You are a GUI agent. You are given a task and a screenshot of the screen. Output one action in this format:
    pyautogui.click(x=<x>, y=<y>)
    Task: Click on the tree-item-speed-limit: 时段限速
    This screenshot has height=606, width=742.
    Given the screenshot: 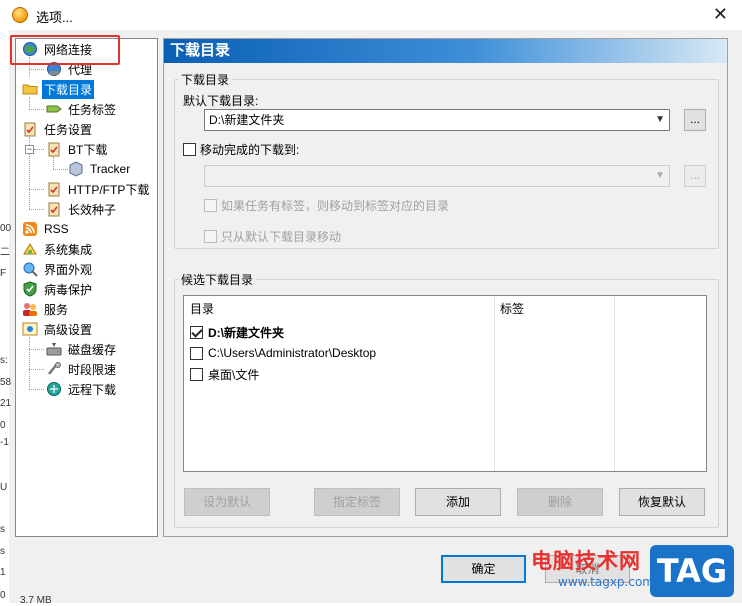 What is the action you would take?
    pyautogui.click(x=82, y=369)
    